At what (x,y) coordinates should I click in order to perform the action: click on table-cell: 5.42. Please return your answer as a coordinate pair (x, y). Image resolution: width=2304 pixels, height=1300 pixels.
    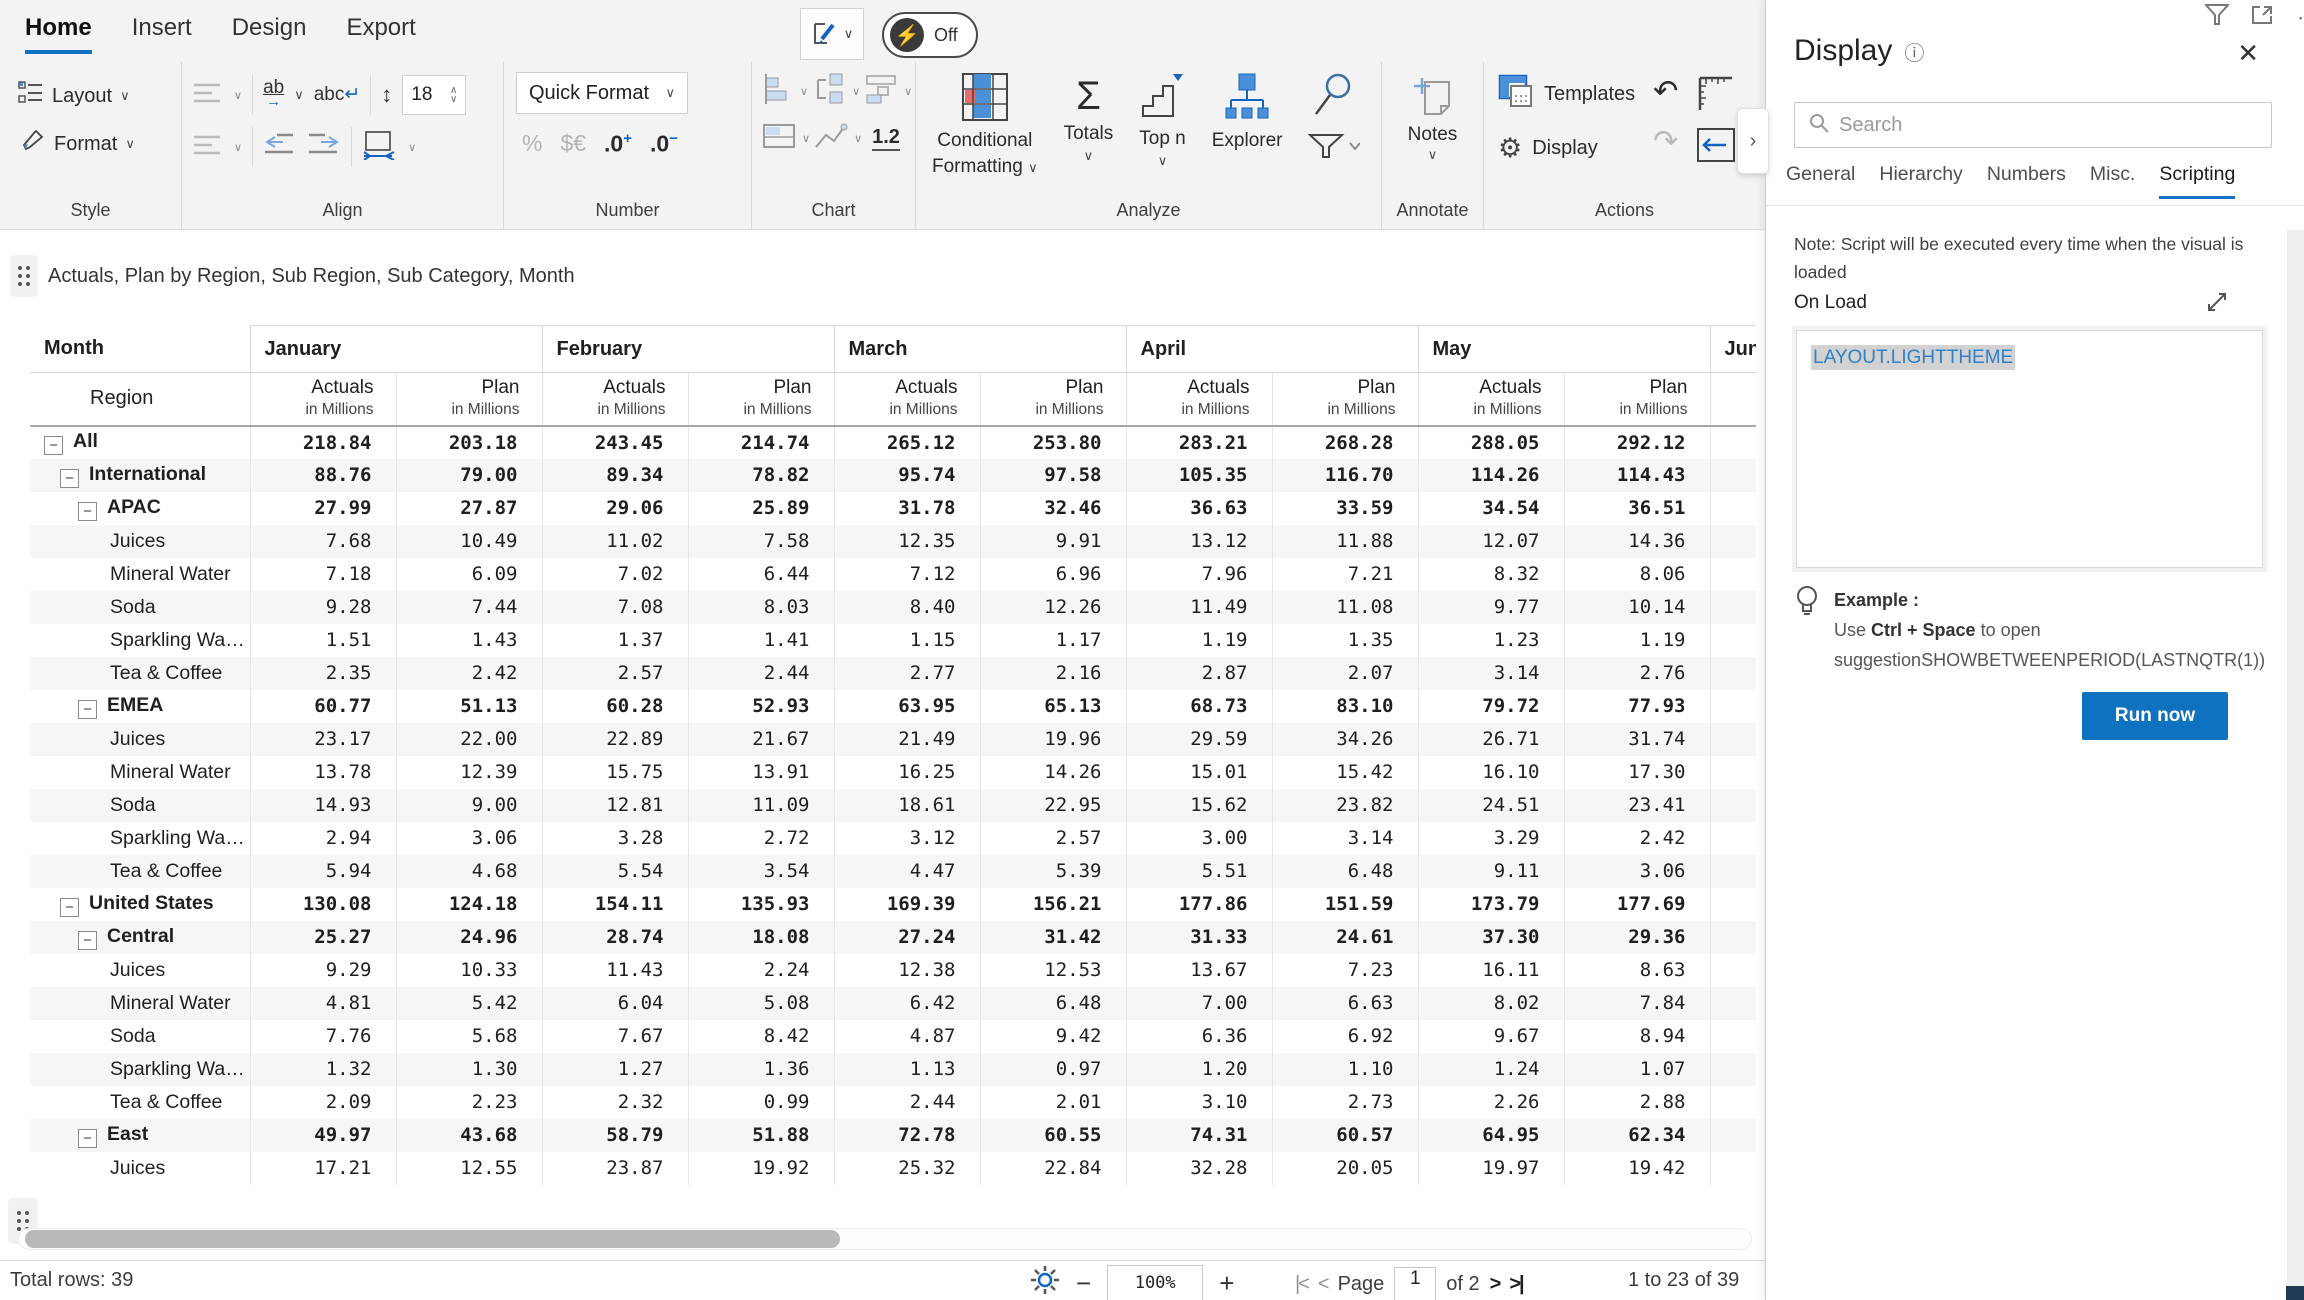
    Looking at the image, I should click on (468, 1003).